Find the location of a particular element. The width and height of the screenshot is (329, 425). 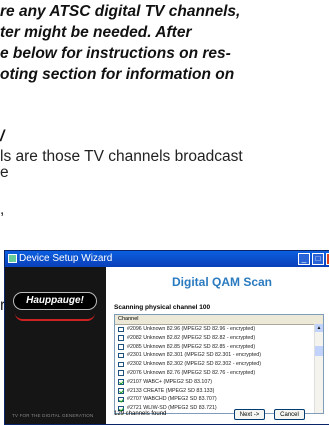

page-title: Digital QAM Scan is located at coordinates (217, 282).